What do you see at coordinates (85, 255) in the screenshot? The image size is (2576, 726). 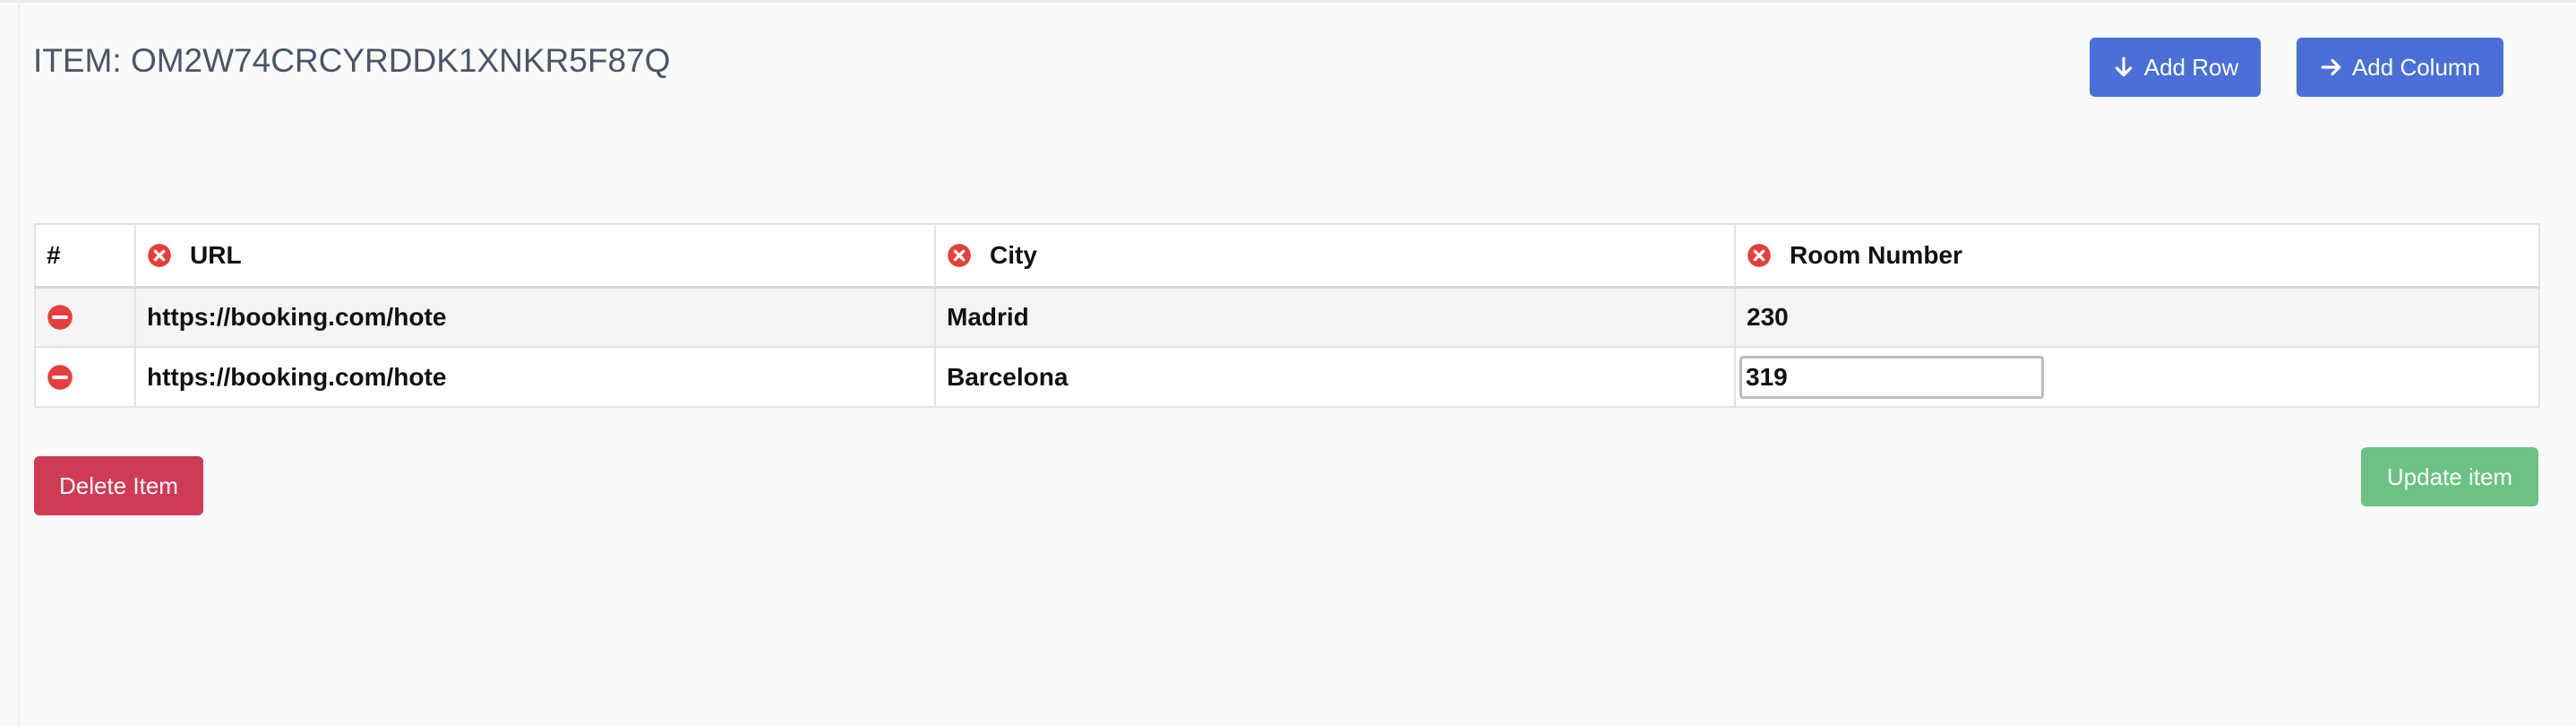 I see `index-header: #` at bounding box center [85, 255].